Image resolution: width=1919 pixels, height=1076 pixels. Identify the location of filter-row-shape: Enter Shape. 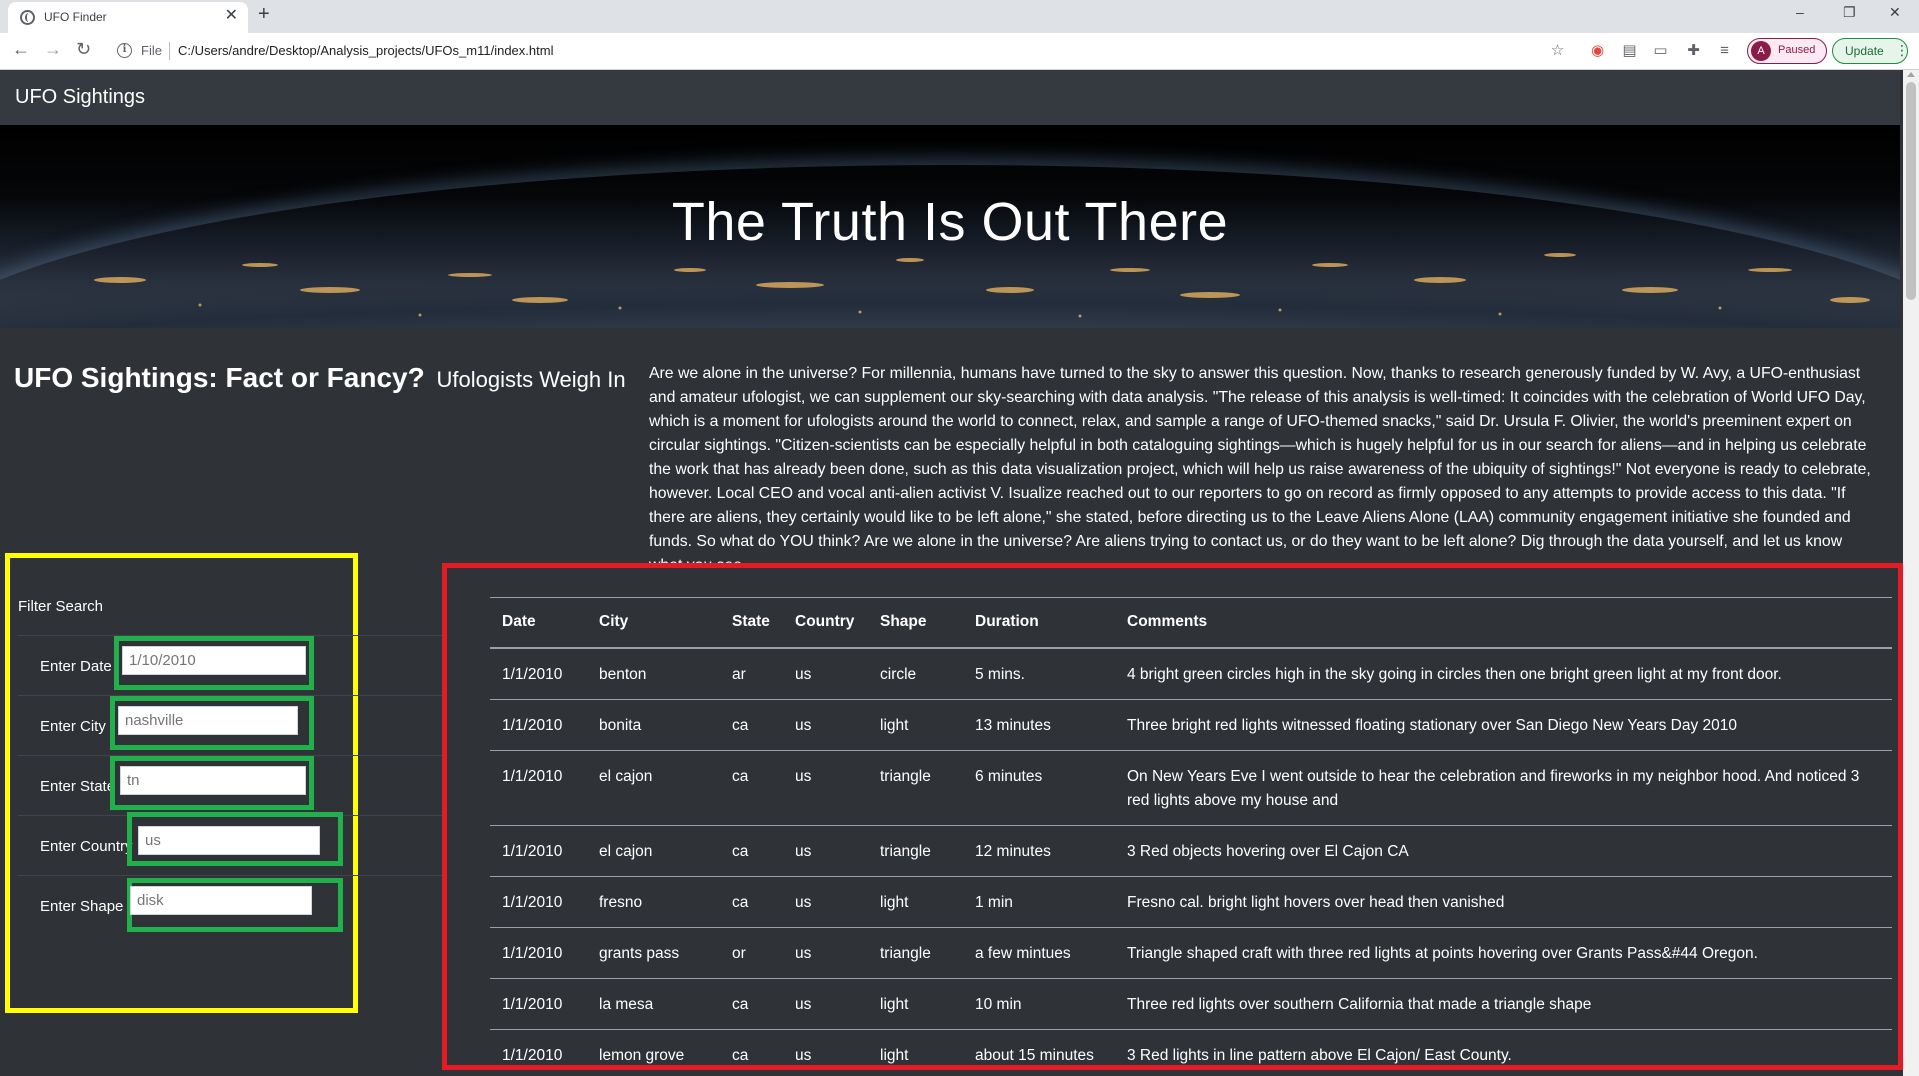
(238, 905).